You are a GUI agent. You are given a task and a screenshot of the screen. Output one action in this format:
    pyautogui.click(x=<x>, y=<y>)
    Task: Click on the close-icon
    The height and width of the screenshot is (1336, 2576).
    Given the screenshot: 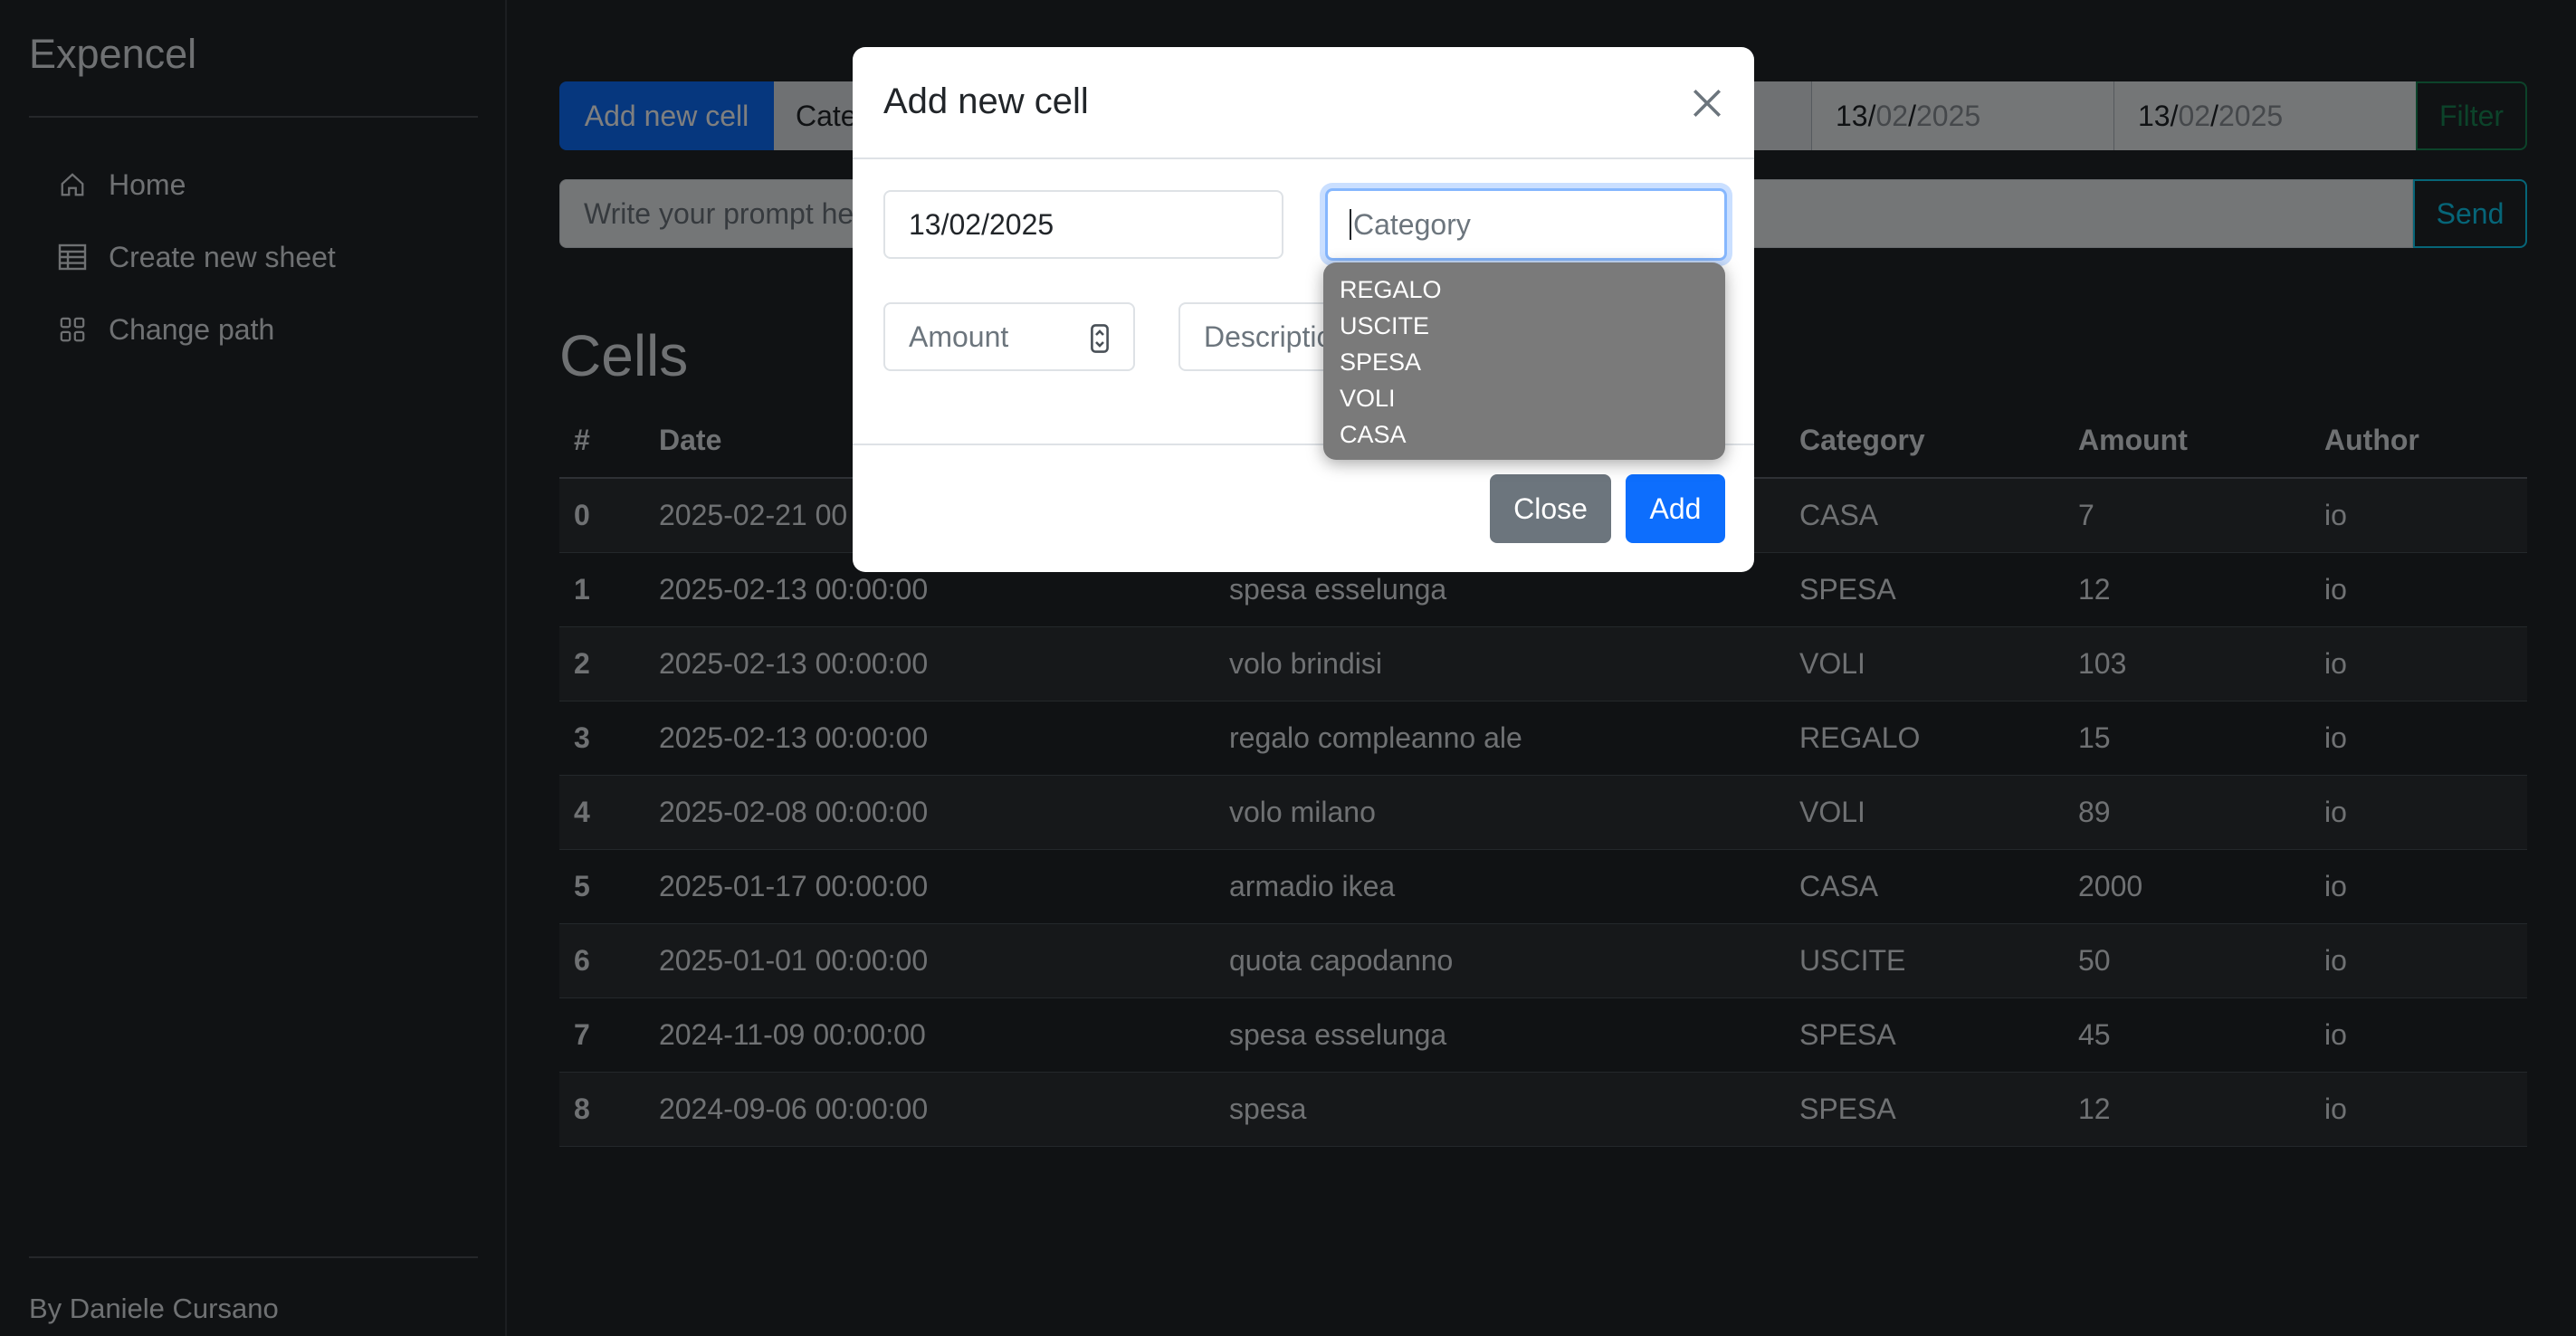 What is the action you would take?
    pyautogui.click(x=1707, y=103)
    